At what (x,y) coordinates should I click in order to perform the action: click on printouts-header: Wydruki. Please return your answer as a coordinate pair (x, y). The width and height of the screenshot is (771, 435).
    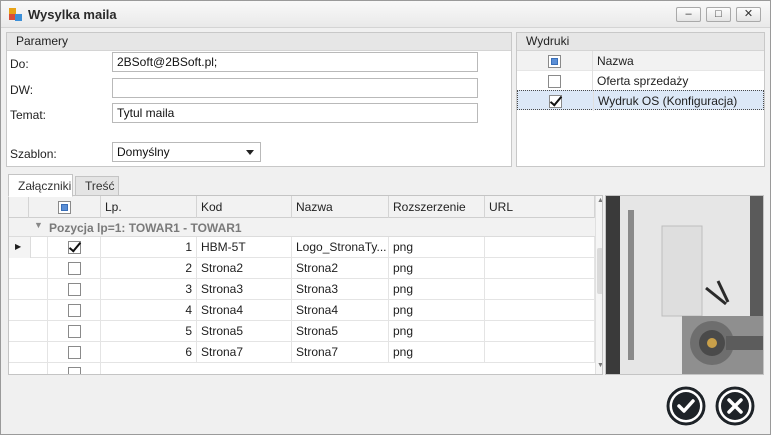
    Looking at the image, I should click on (640, 42).